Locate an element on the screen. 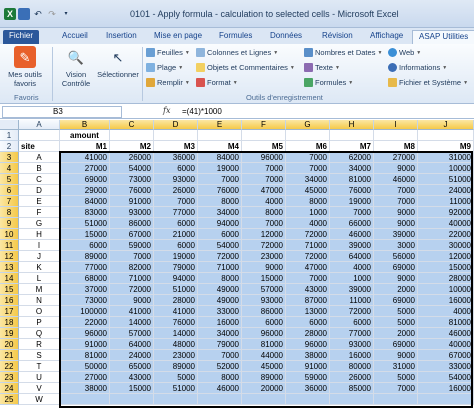 The height and width of the screenshot is (417, 474). select-all-corner is located at coordinates (9, 125).